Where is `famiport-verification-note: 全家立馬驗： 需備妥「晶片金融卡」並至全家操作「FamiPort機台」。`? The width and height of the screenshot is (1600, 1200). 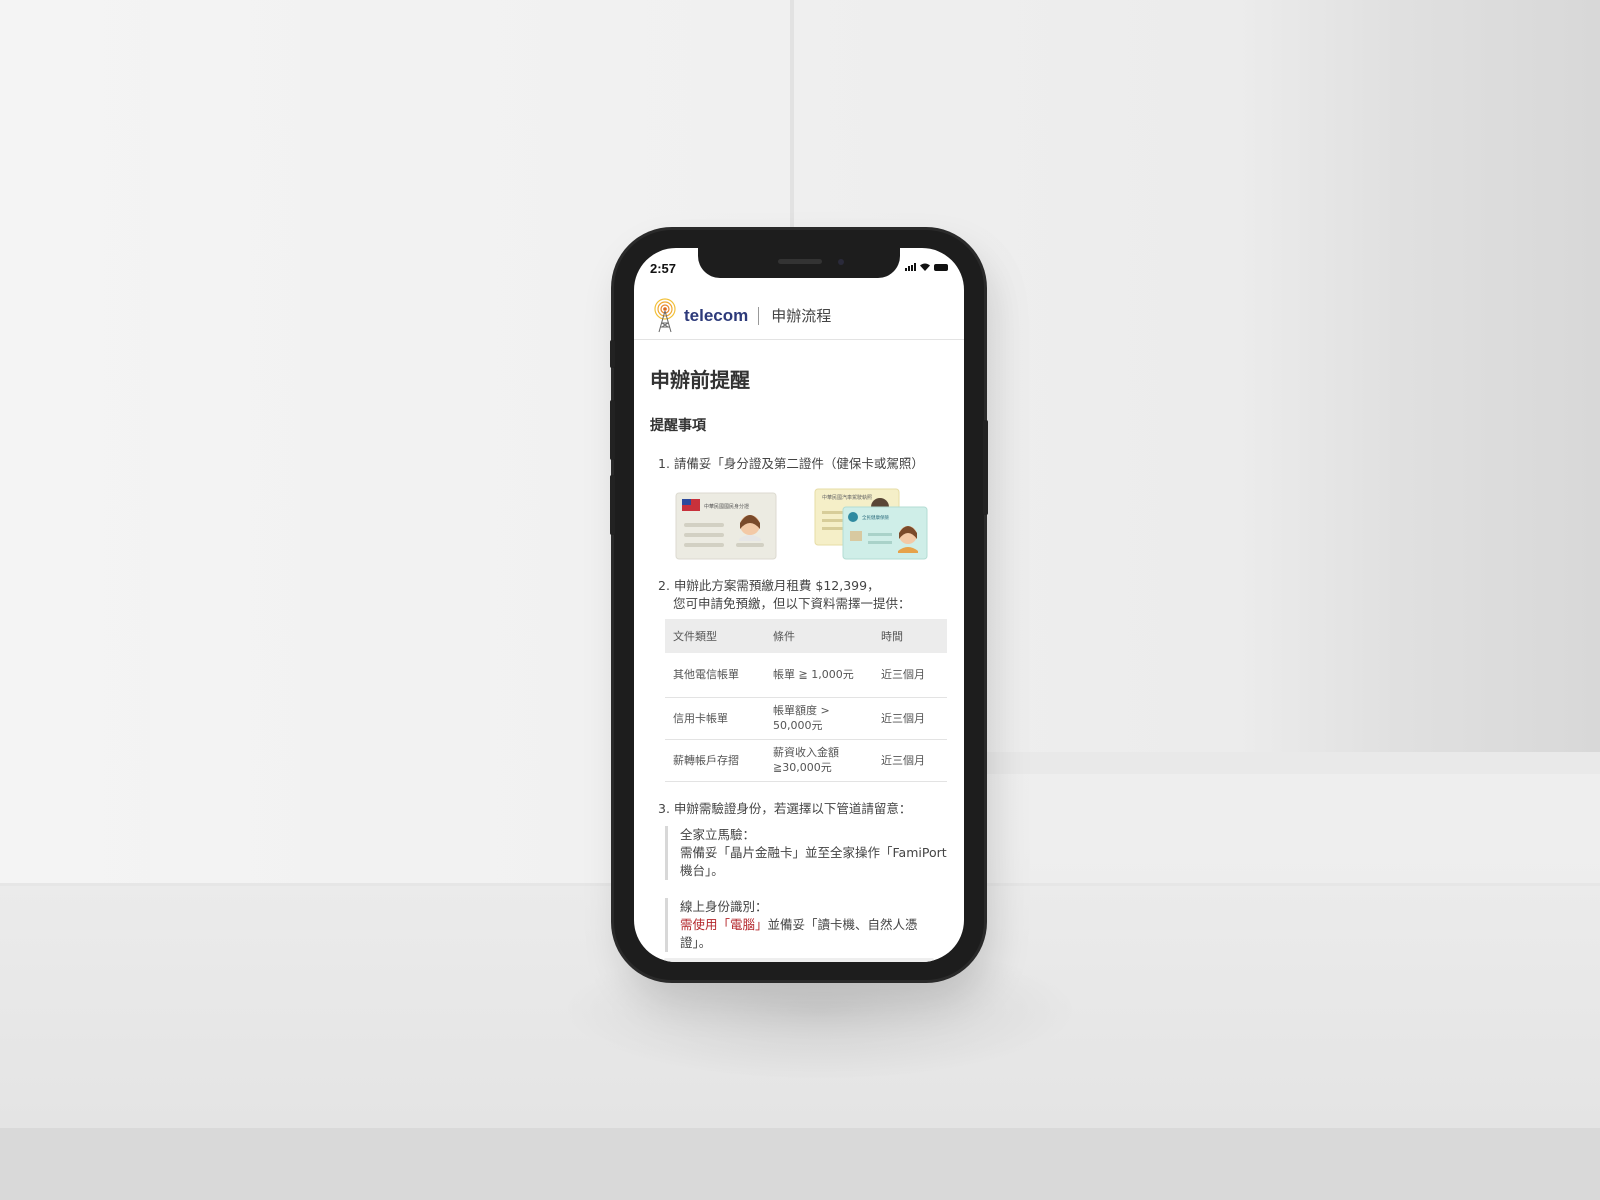
famiport-verification-note: 全家立馬驗： 需備妥「晶片金融卡」並至全家操作「FamiPort機台」。 is located at coordinates (806, 852).